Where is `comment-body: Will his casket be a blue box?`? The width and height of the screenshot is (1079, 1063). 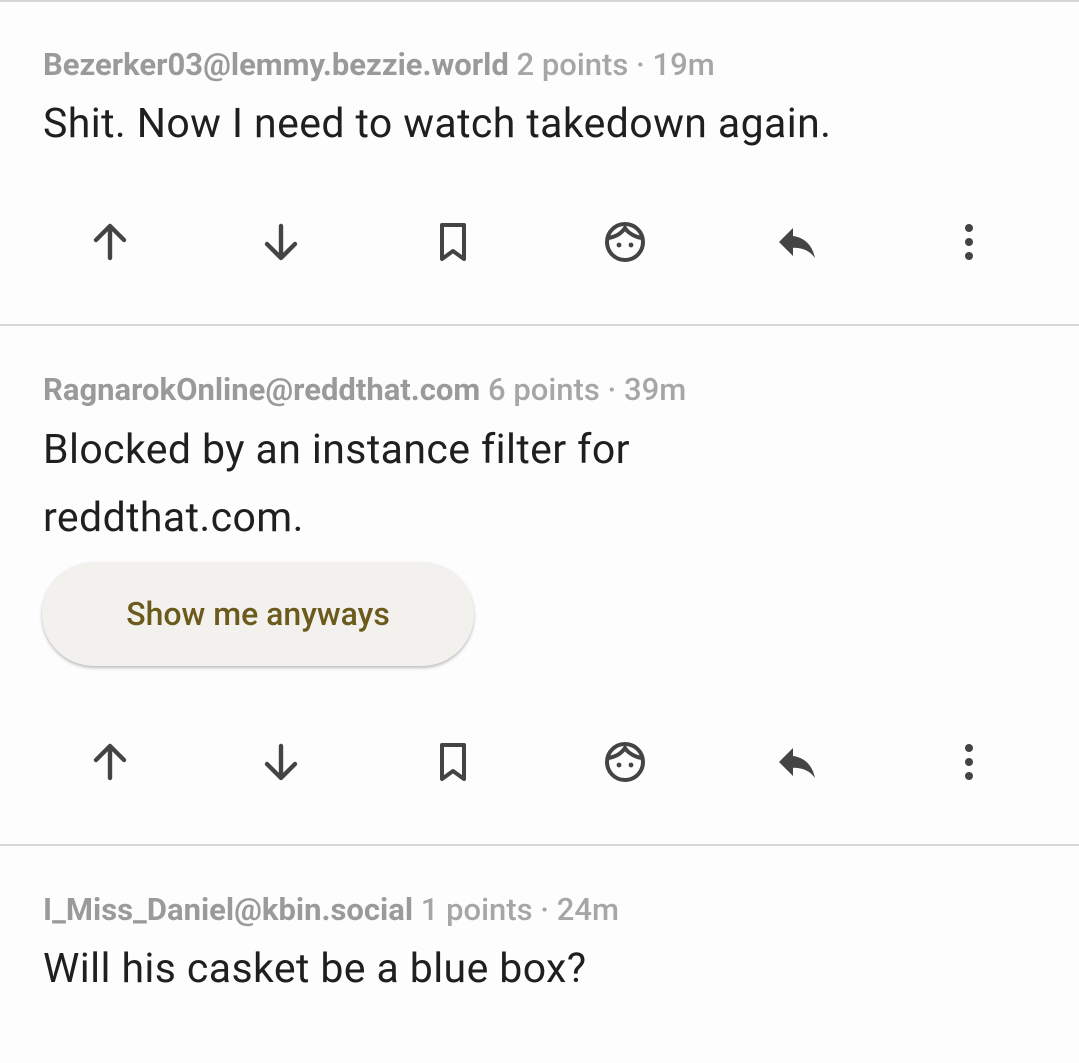 comment-body: Will his casket be a blue box? is located at coordinates (315, 969).